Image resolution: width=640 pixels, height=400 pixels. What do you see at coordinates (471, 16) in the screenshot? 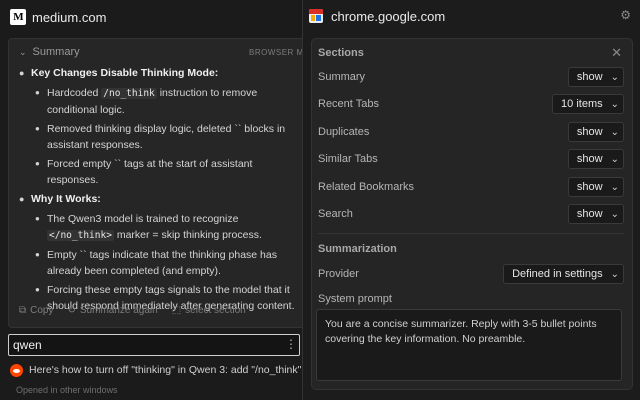
I see `right-header: chrome.google.com ⚙` at bounding box center [471, 16].